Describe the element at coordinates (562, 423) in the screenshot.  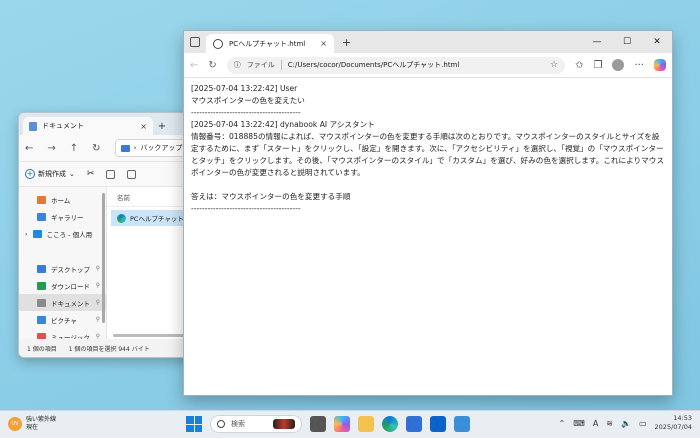
I see `tray-chevron-up-icon: ⌃` at that location.